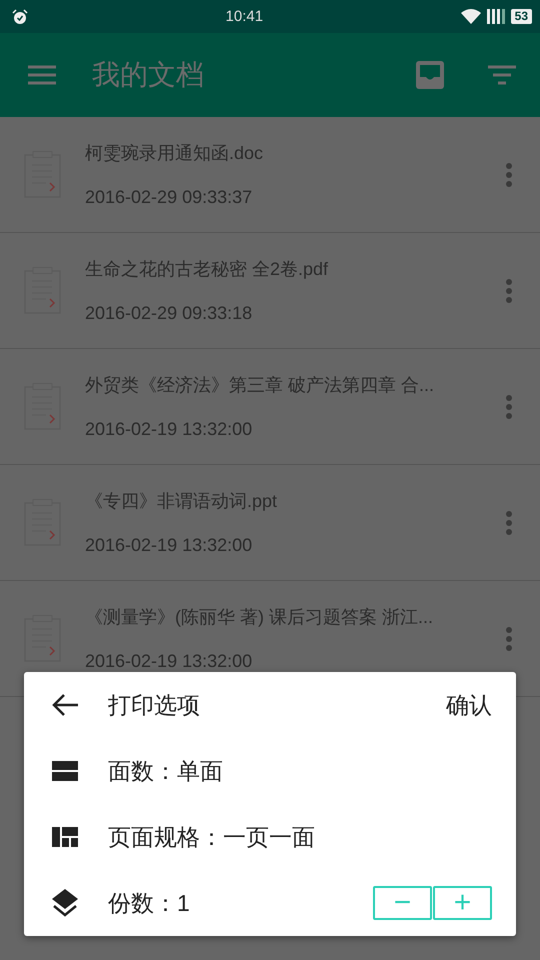 This screenshot has width=540, height=960. What do you see at coordinates (20, 16) in the screenshot?
I see `alarm-icon` at bounding box center [20, 16].